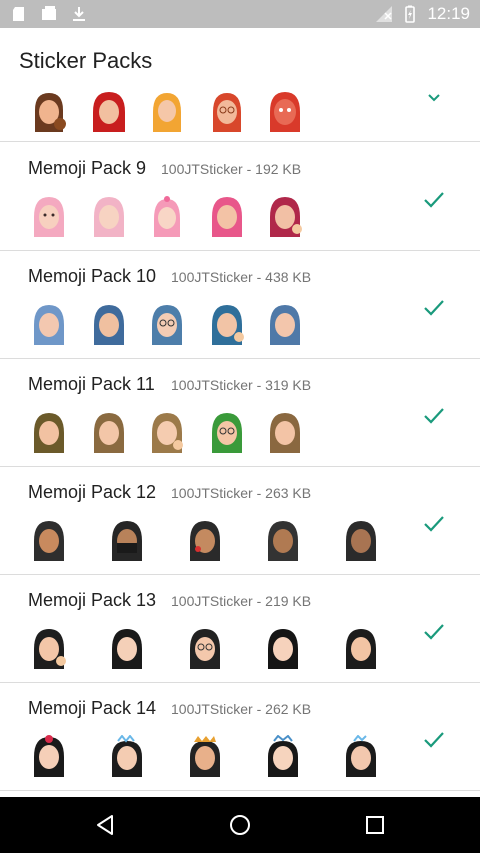 The height and width of the screenshot is (853, 480). What do you see at coordinates (288, 277) in the screenshot?
I see `pack-size: 438 KB` at bounding box center [288, 277].